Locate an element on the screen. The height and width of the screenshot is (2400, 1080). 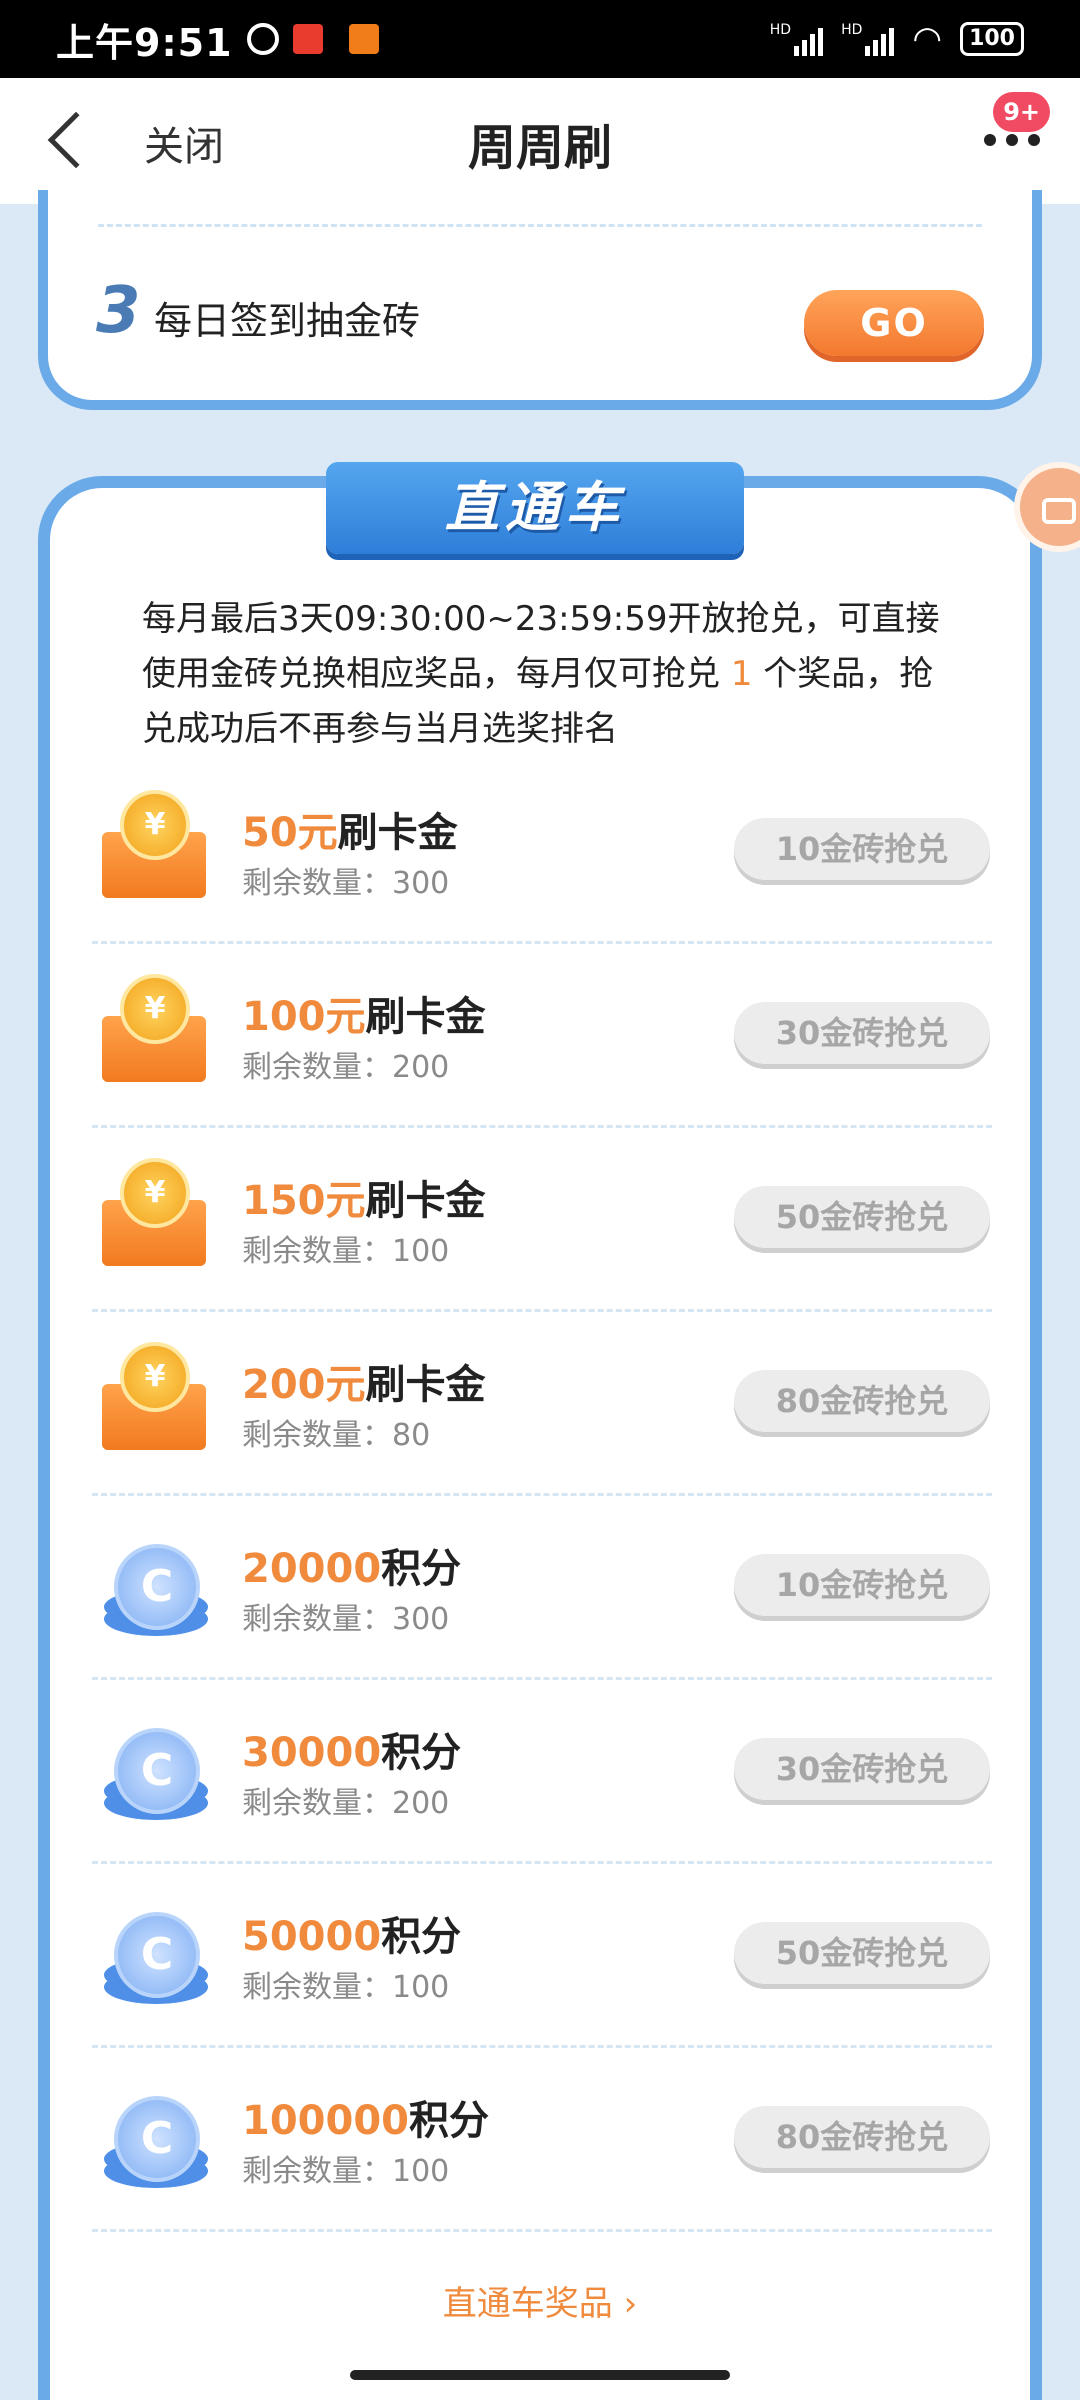
prize-title: 150元刷卡金 is located at coordinates (364, 1201).